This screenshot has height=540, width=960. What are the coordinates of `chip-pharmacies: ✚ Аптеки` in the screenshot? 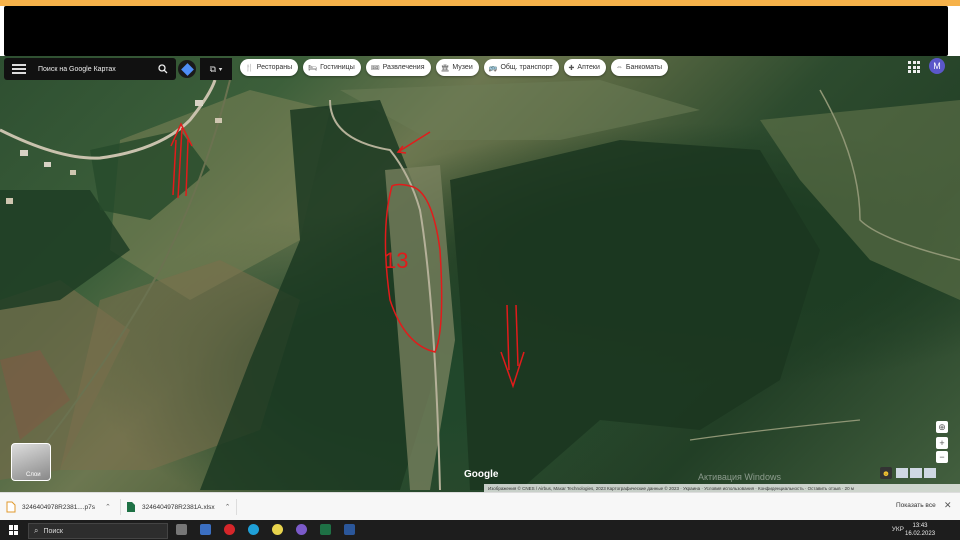 It's located at (584, 67).